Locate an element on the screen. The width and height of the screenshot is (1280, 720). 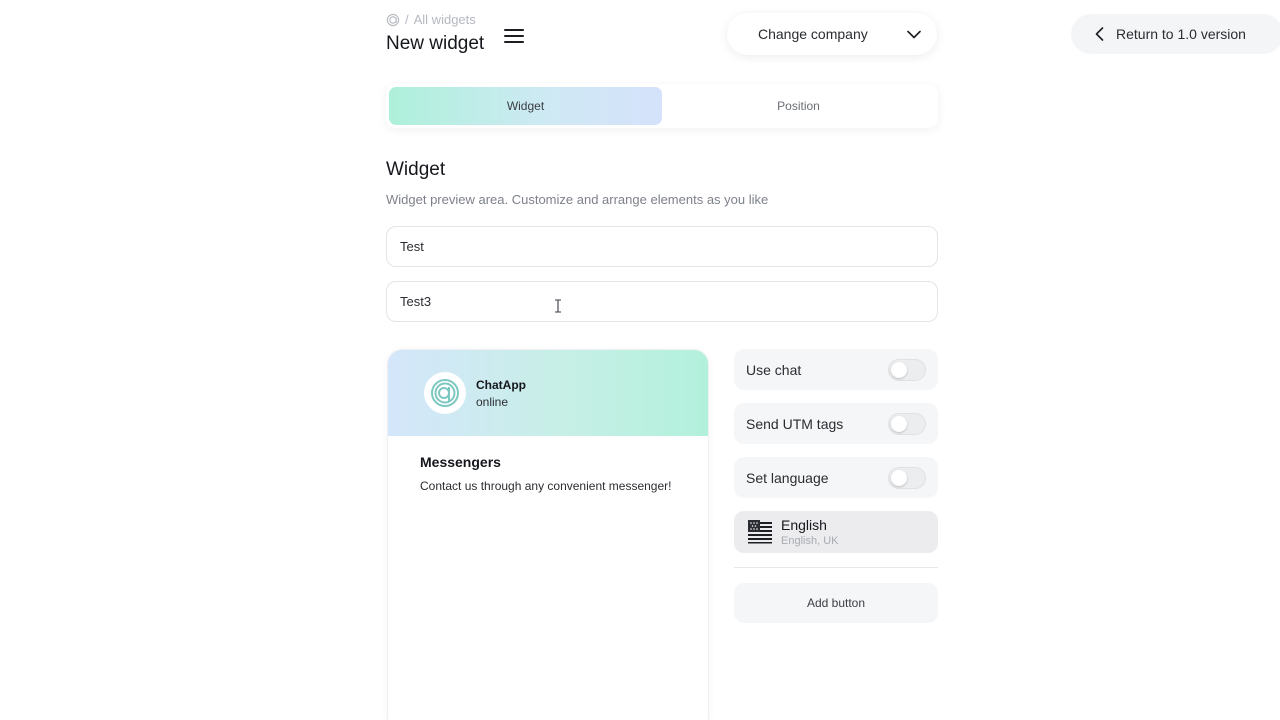
send-utm-tags-toggle is located at coordinates (907, 423).